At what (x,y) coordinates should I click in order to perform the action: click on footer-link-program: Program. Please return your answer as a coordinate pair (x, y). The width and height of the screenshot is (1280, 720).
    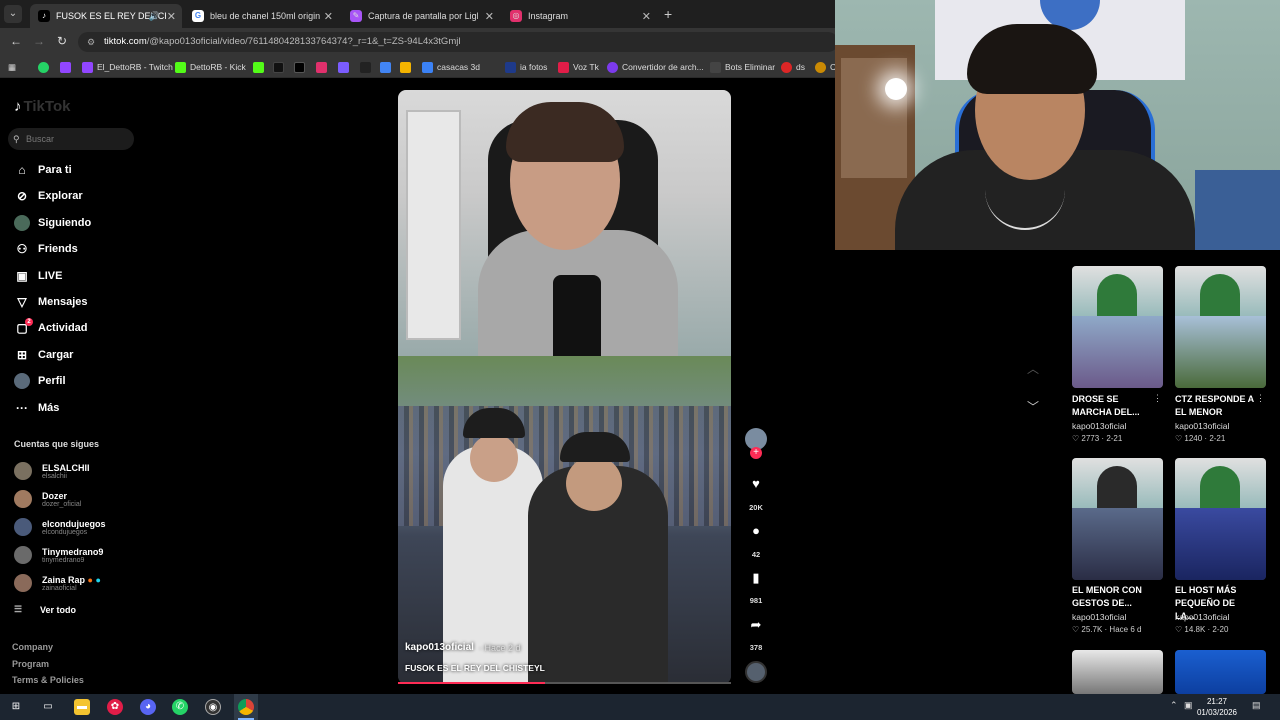
    Looking at the image, I should click on (30, 664).